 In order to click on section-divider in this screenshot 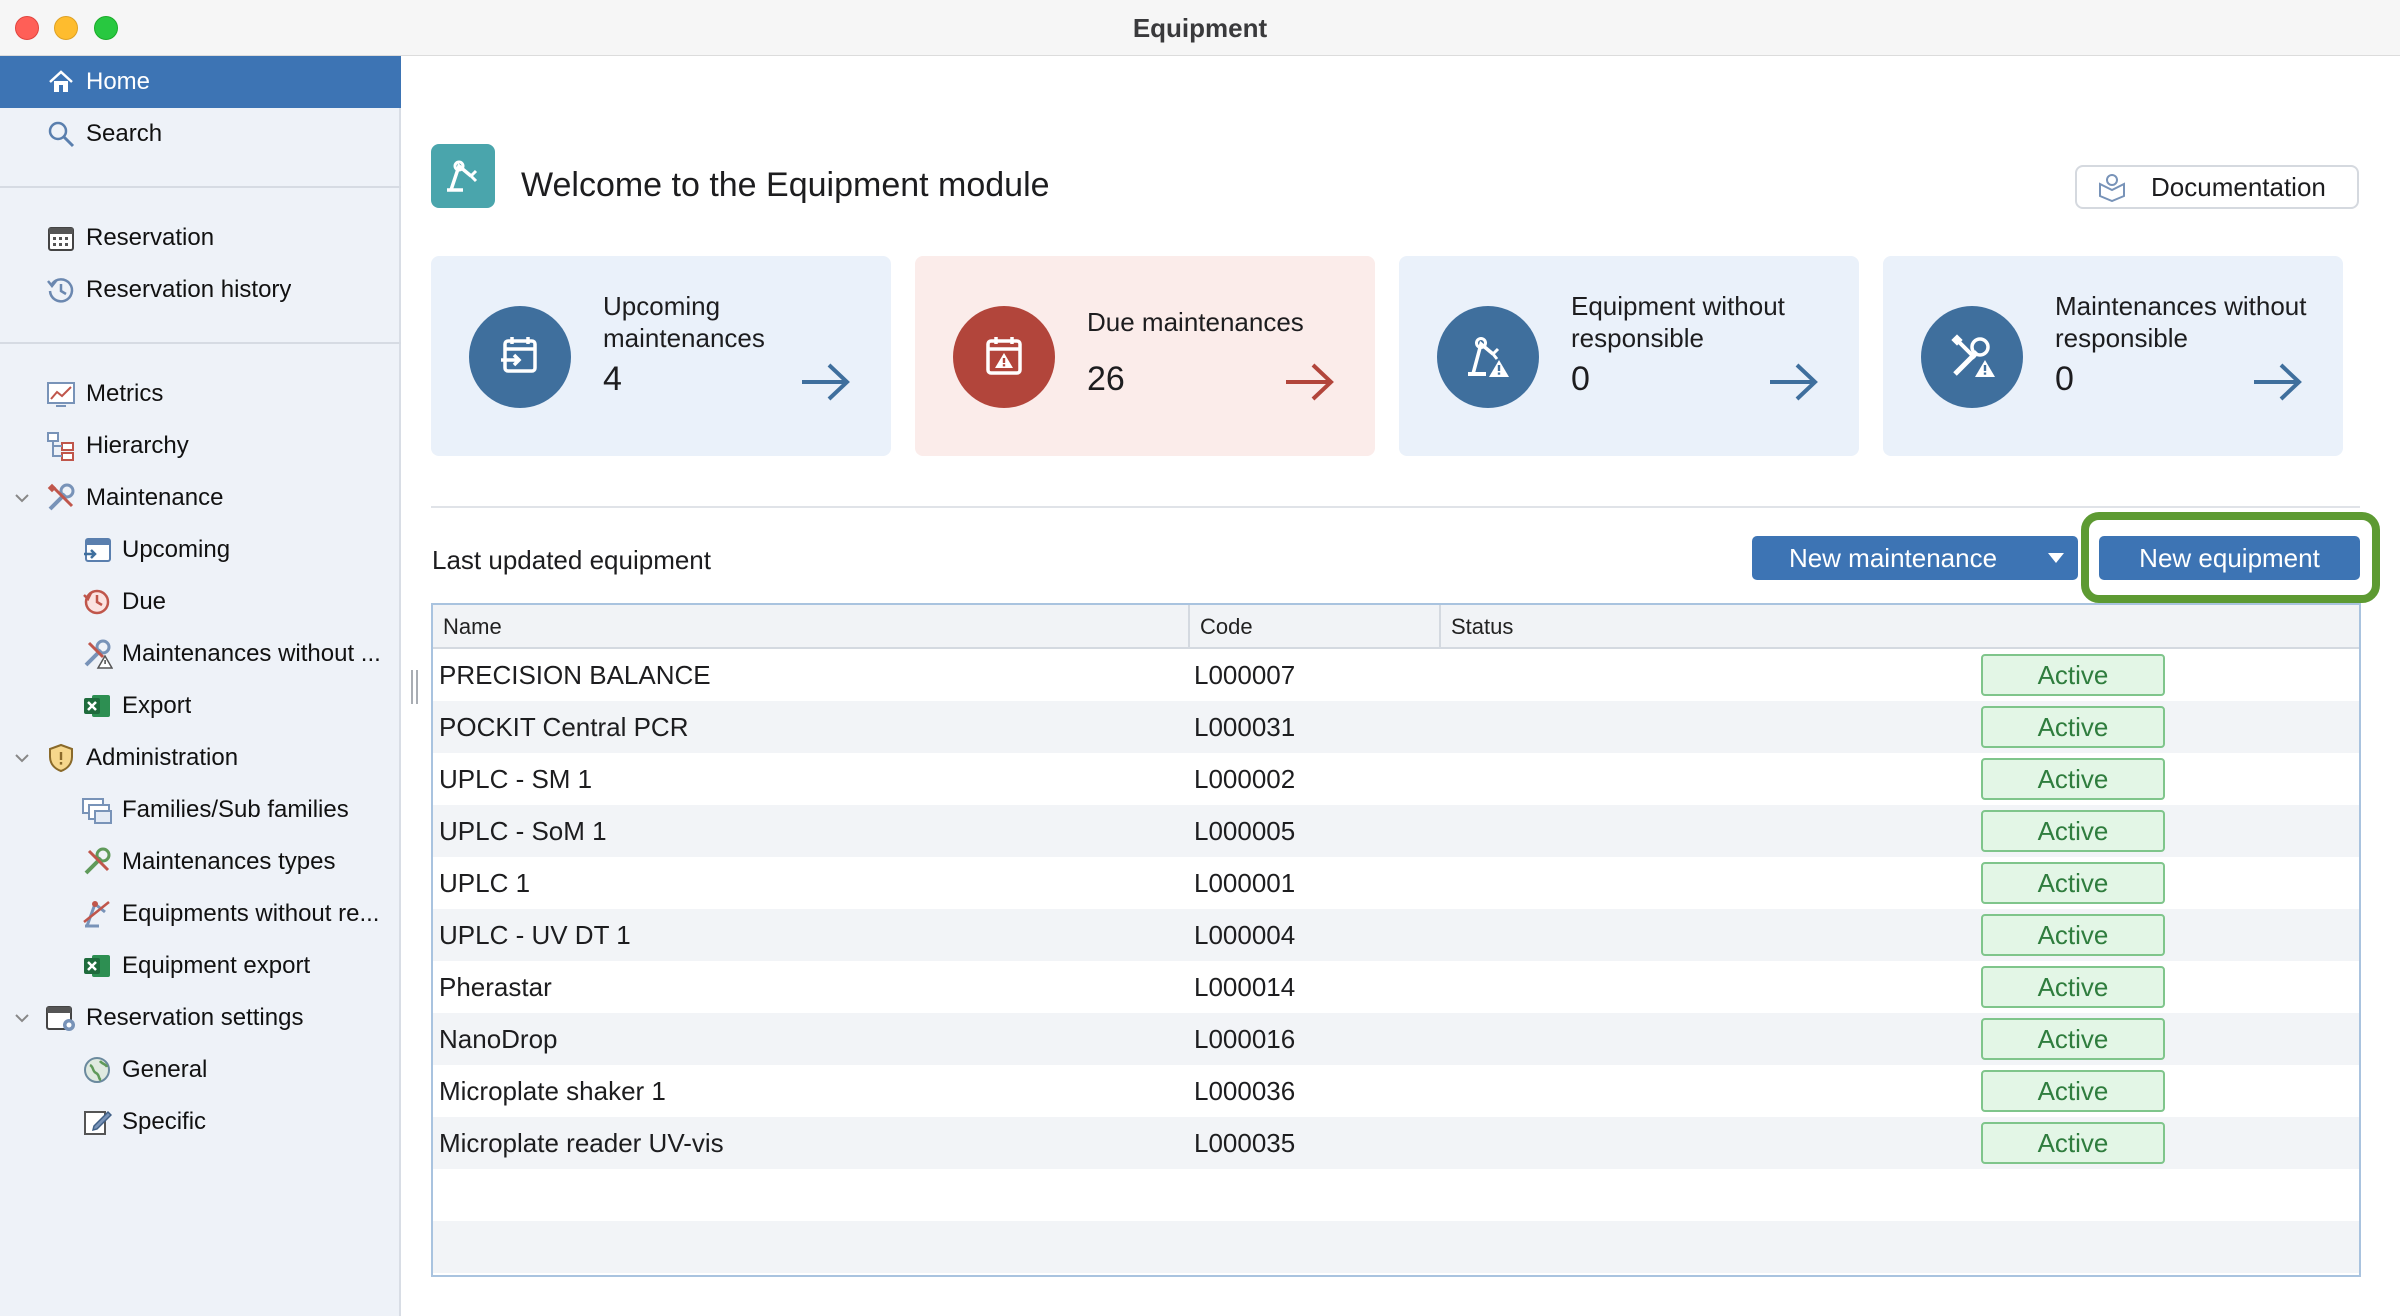, I will do `click(1395, 507)`.